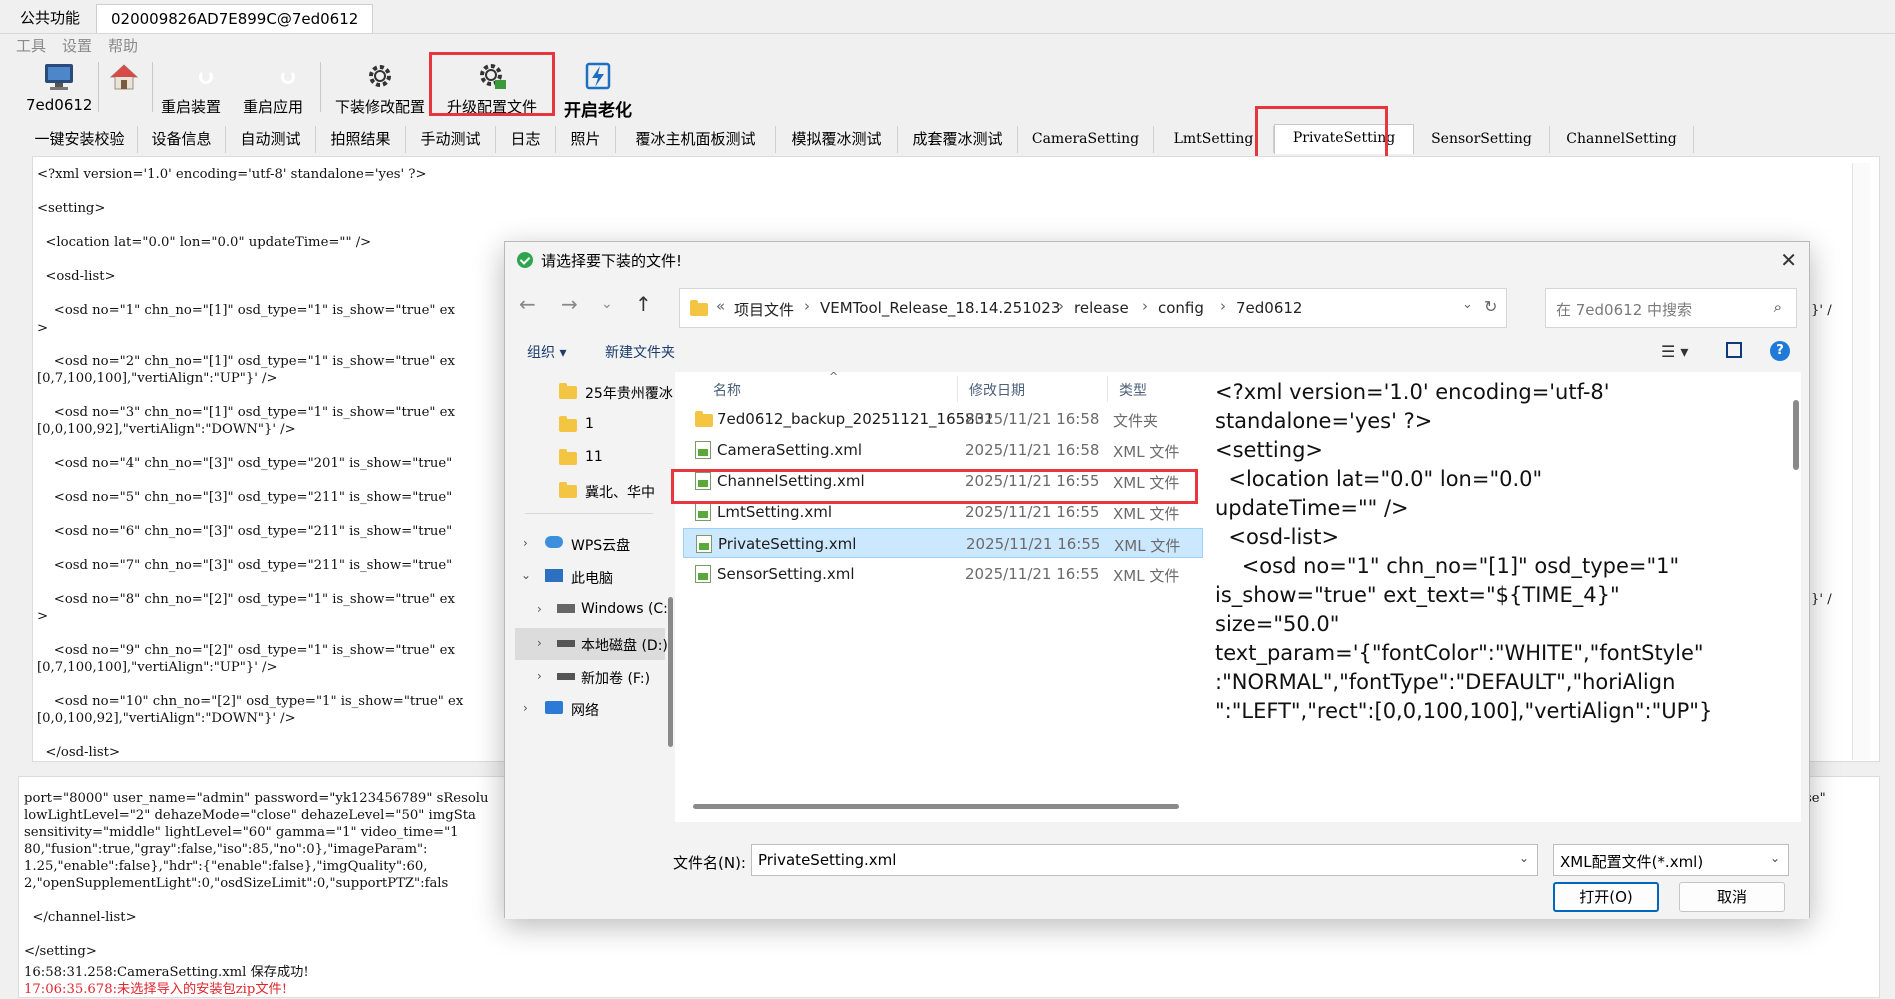 The width and height of the screenshot is (1895, 999). What do you see at coordinates (997, 390) in the screenshot?
I see `column-header-date: 修改日期` at bounding box center [997, 390].